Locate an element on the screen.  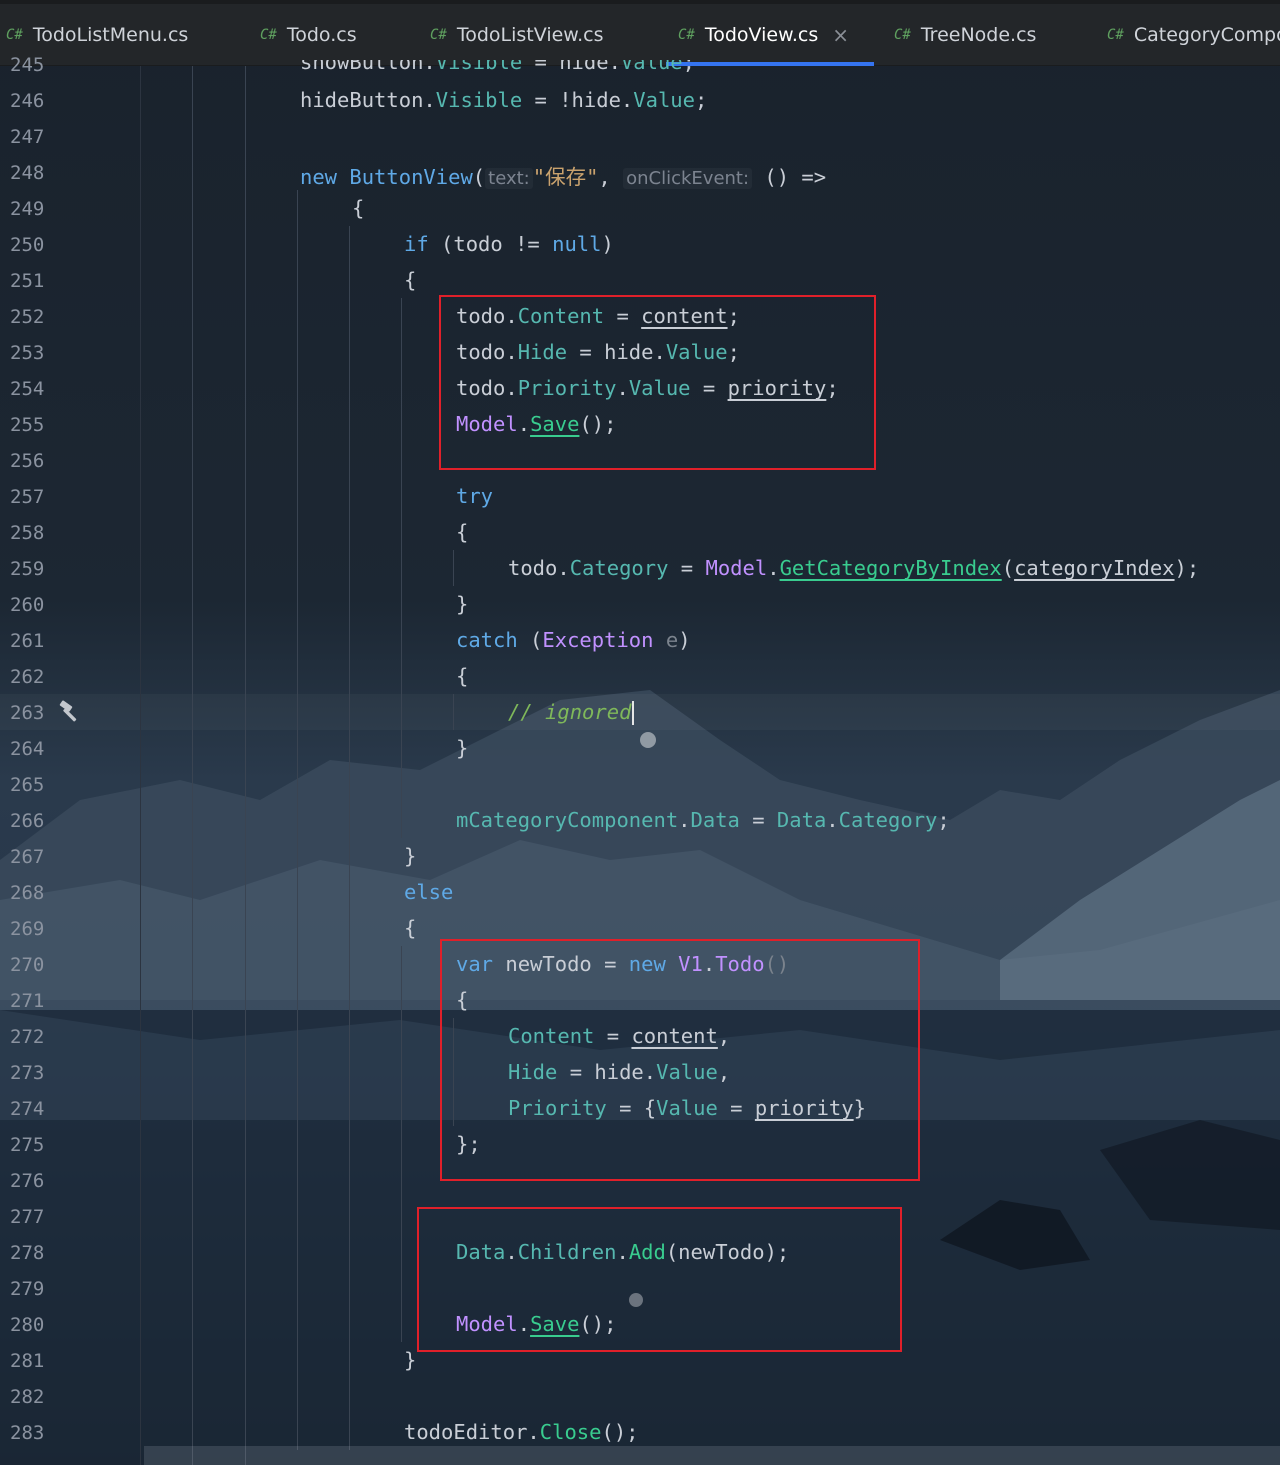
line-number: 255 is located at coordinates (27, 425).